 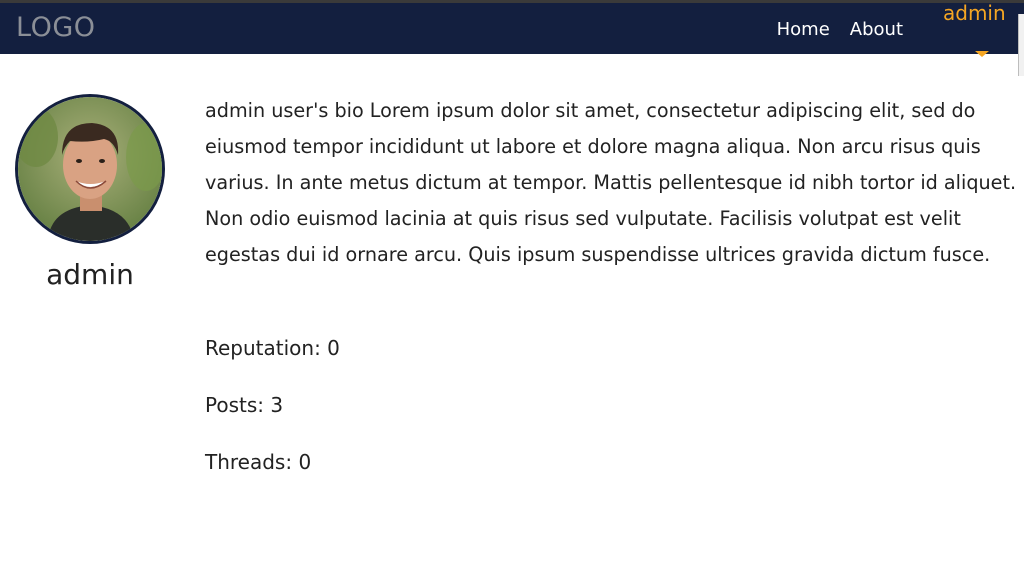 I want to click on stat-posts: Posts: 3, so click(x=244, y=405).